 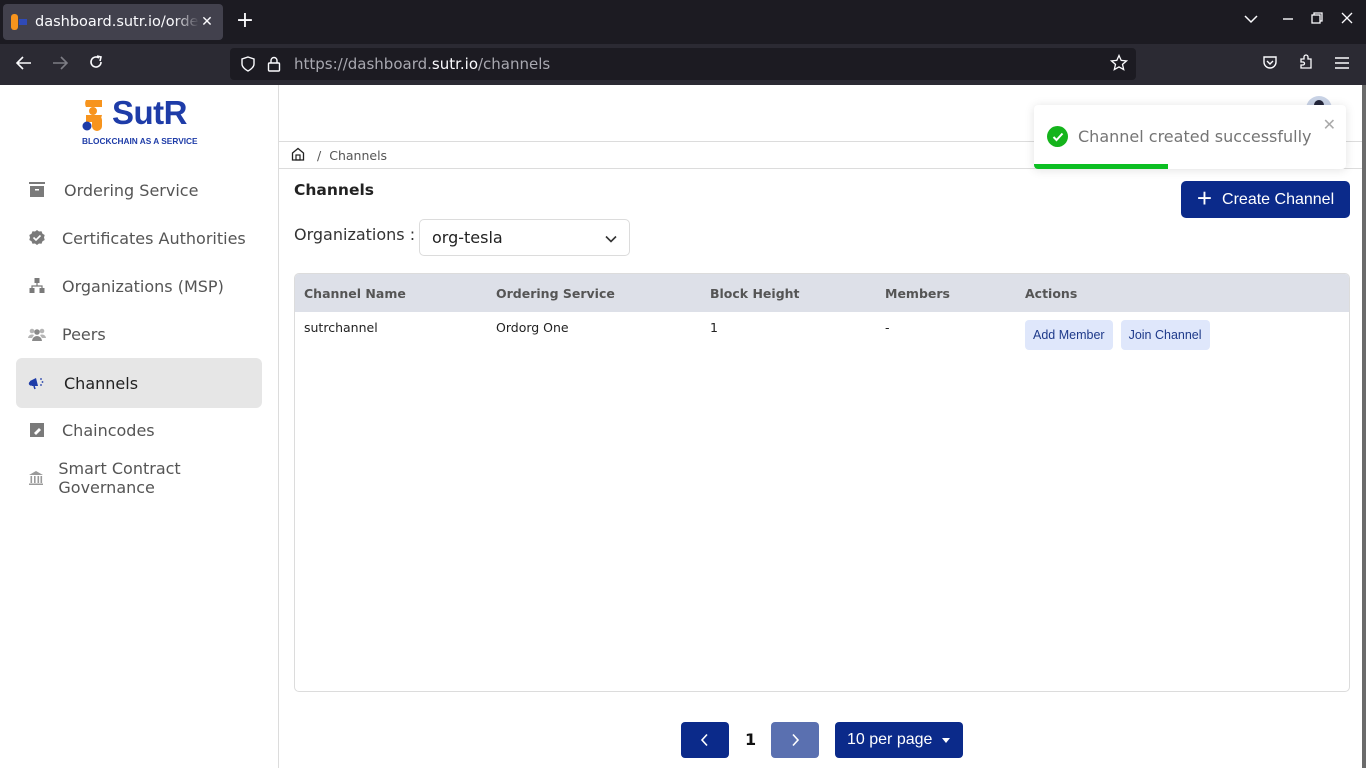 What do you see at coordinates (611, 237) in the screenshot?
I see `chevron-down-icon` at bounding box center [611, 237].